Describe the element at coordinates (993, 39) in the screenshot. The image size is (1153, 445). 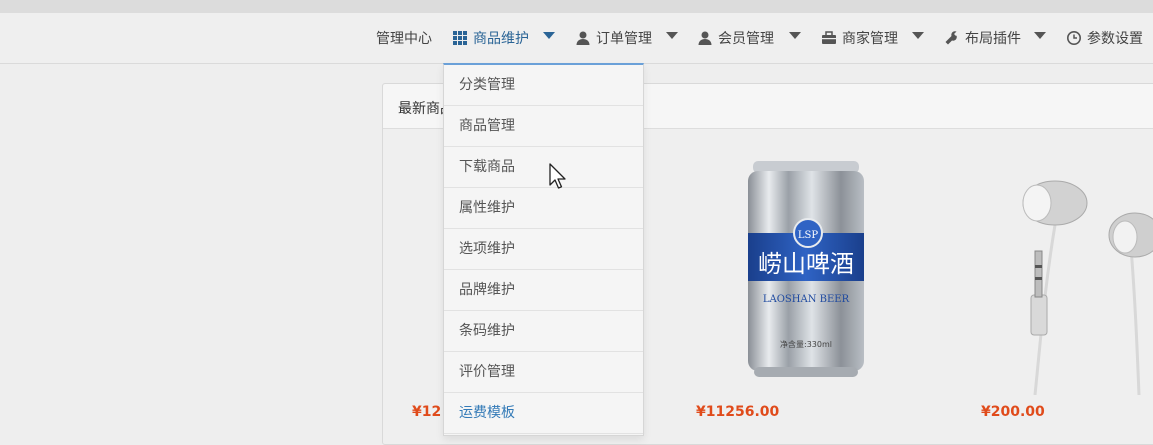
I see `nav-item-label: 布局插件` at that location.